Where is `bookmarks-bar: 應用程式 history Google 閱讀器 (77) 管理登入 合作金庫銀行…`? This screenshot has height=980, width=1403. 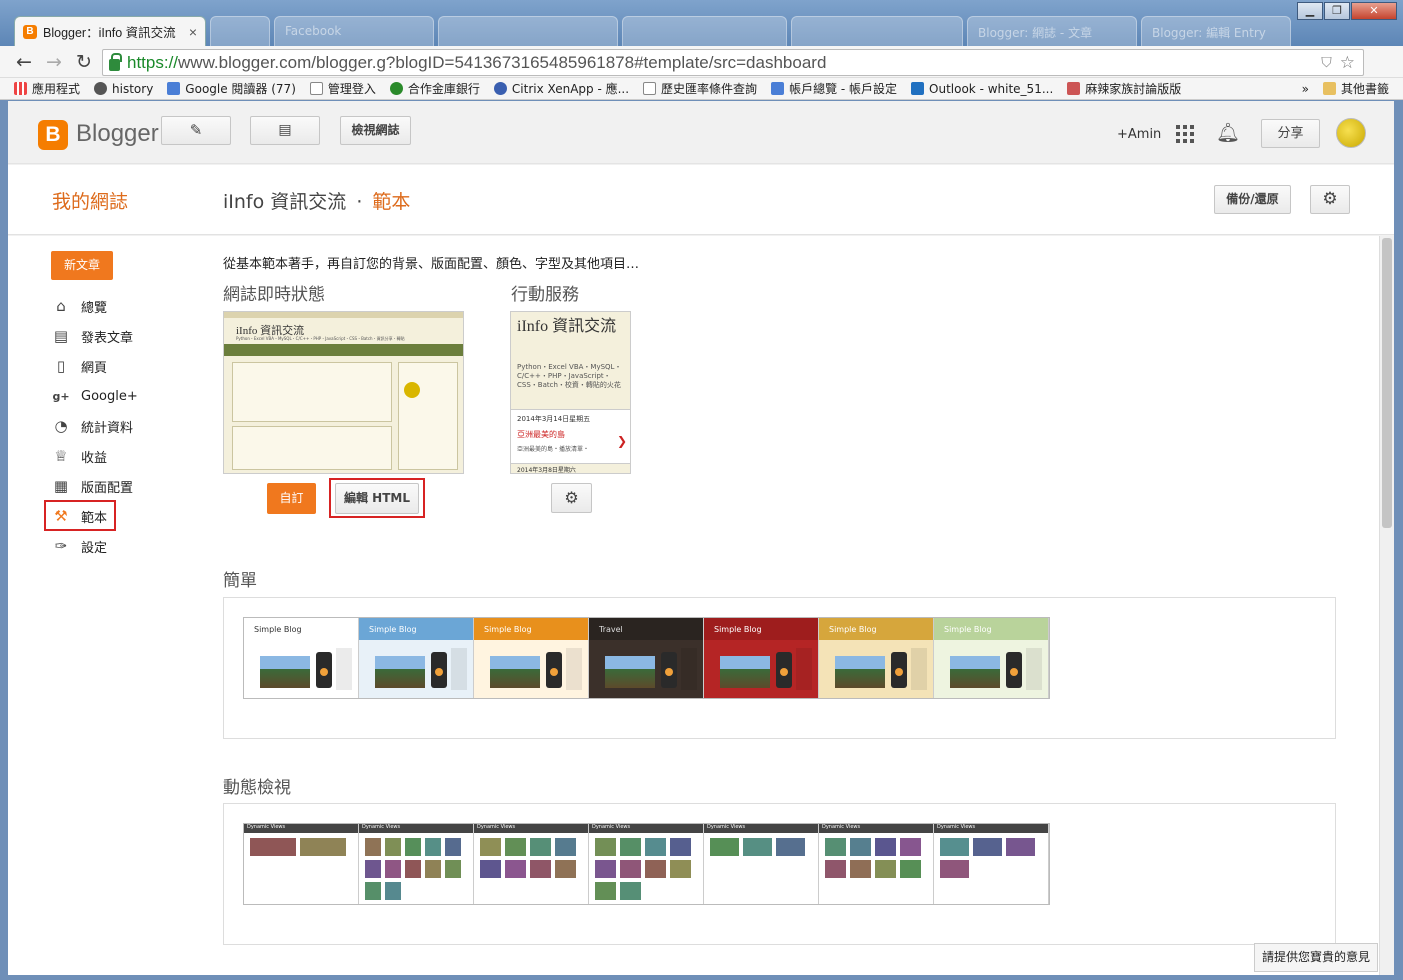 bookmarks-bar: 應用程式 history Google 閱讀器 (77) 管理登入 合作金庫銀行… is located at coordinates (701, 89).